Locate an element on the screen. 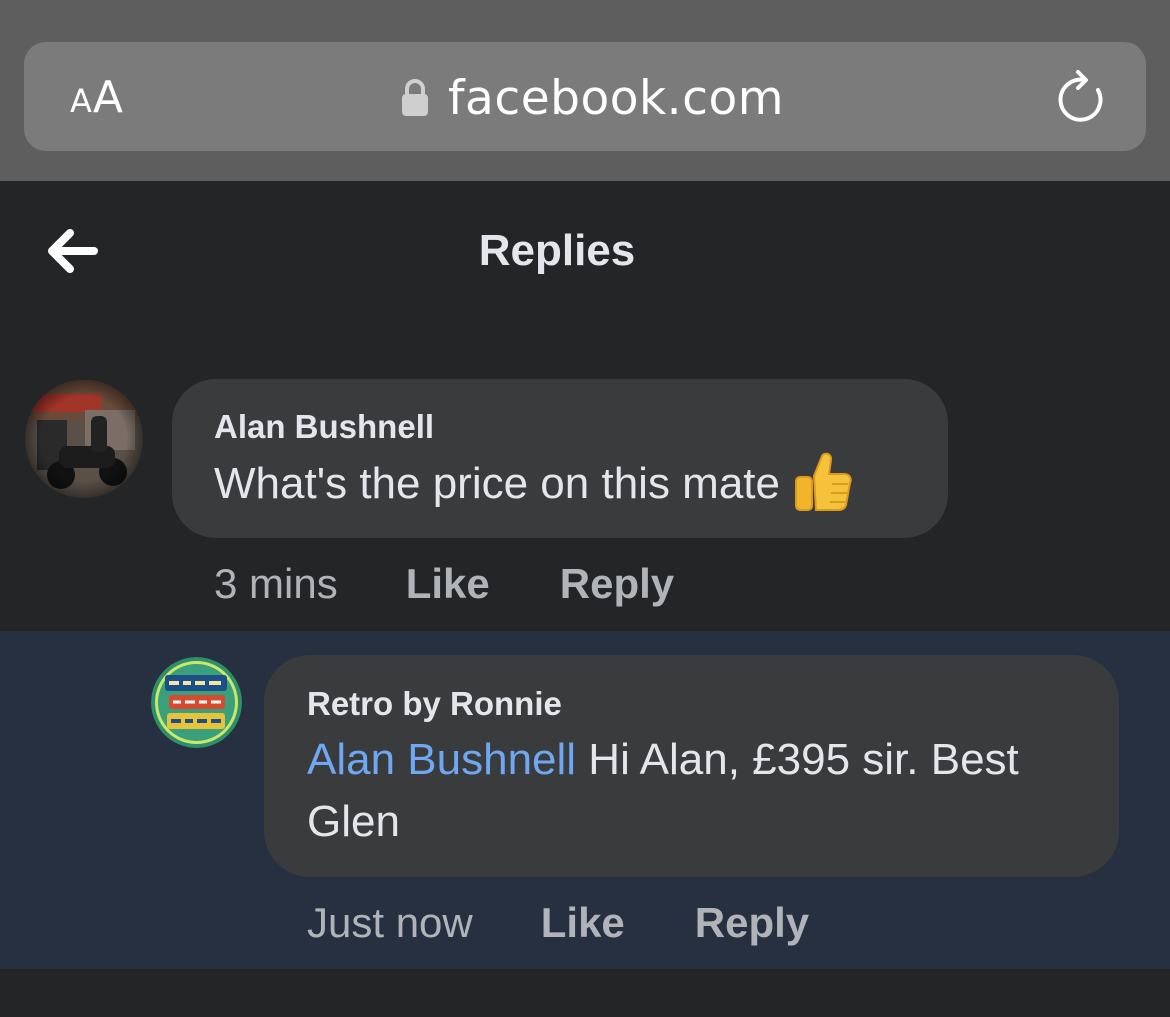 This screenshot has height=1017, width=1170. comment-meta: 3 mins Like Reply is located at coordinates (444, 584).